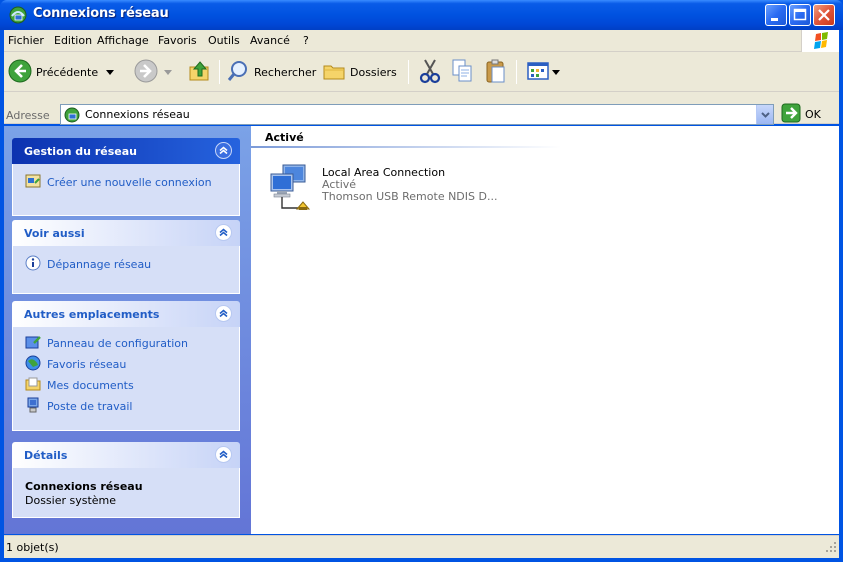  Describe the element at coordinates (824, 15) in the screenshot. I see `close-button` at that location.